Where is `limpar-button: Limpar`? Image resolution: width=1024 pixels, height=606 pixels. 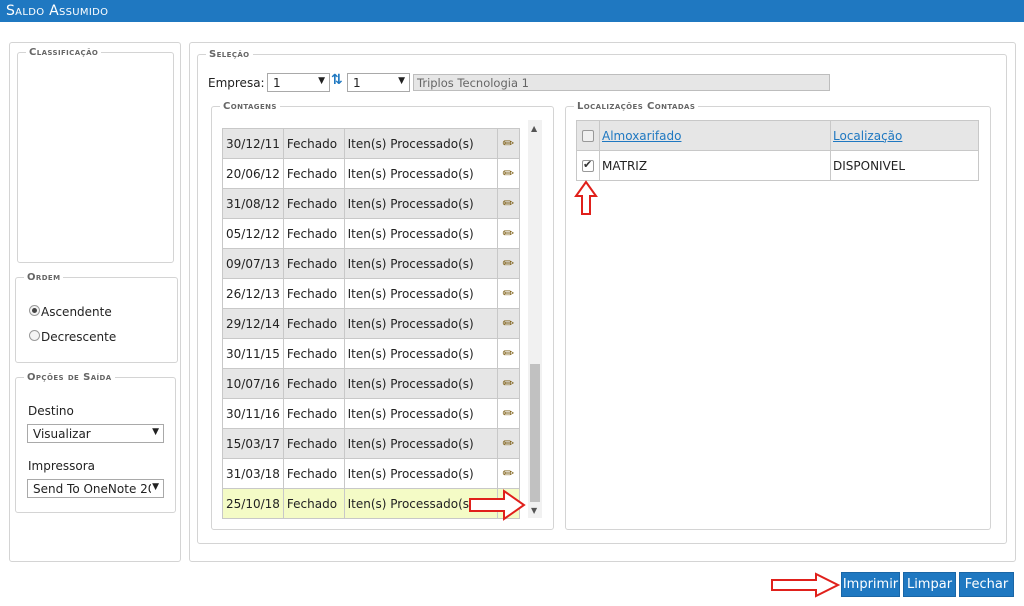
limpar-button: Limpar is located at coordinates (929, 584).